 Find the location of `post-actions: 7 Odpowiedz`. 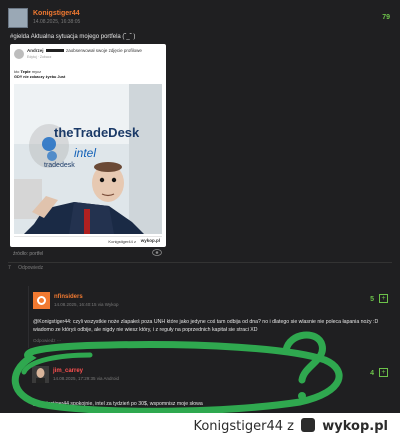

post-actions: 7 Odpowiedz is located at coordinates (28, 268).